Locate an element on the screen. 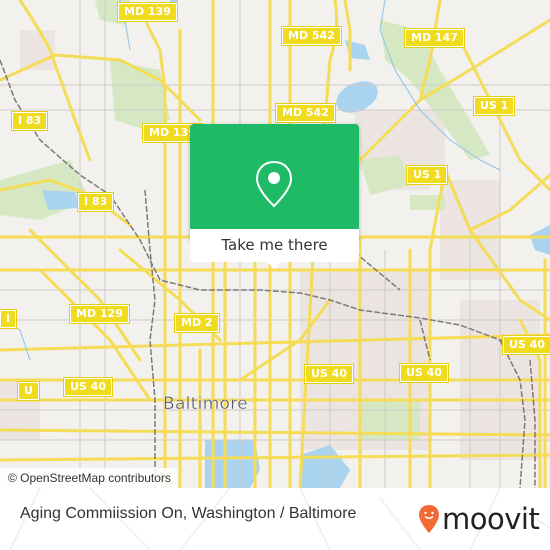 The width and height of the screenshot is (550, 550). route-shield: MD 2 is located at coordinates (197, 323).